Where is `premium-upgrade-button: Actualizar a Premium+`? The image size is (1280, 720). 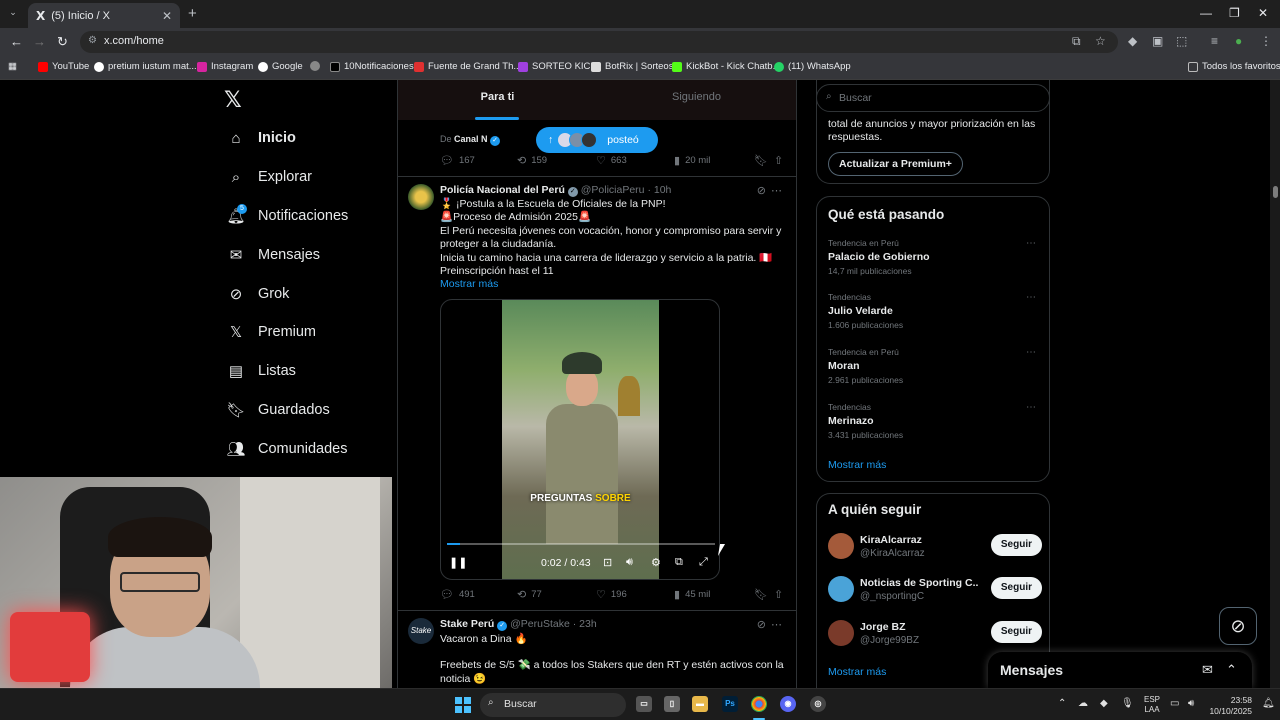
premium-upgrade-button: Actualizar a Premium+ is located at coordinates (895, 164).